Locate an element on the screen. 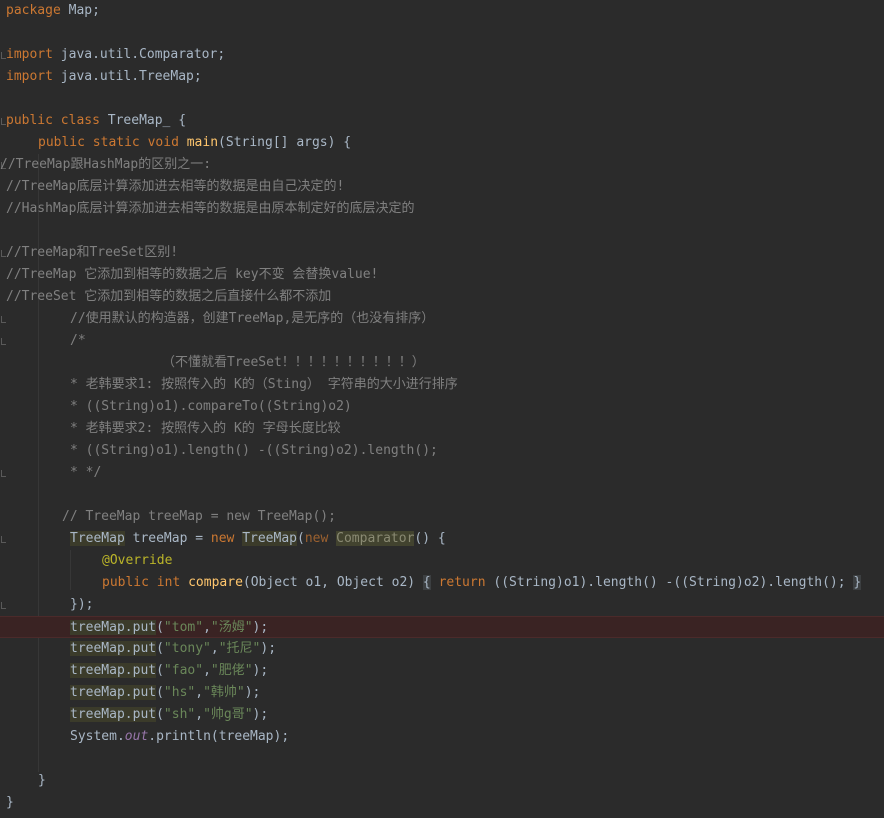 The image size is (884, 818). annotation-line: @Override is located at coordinates (493, 561).